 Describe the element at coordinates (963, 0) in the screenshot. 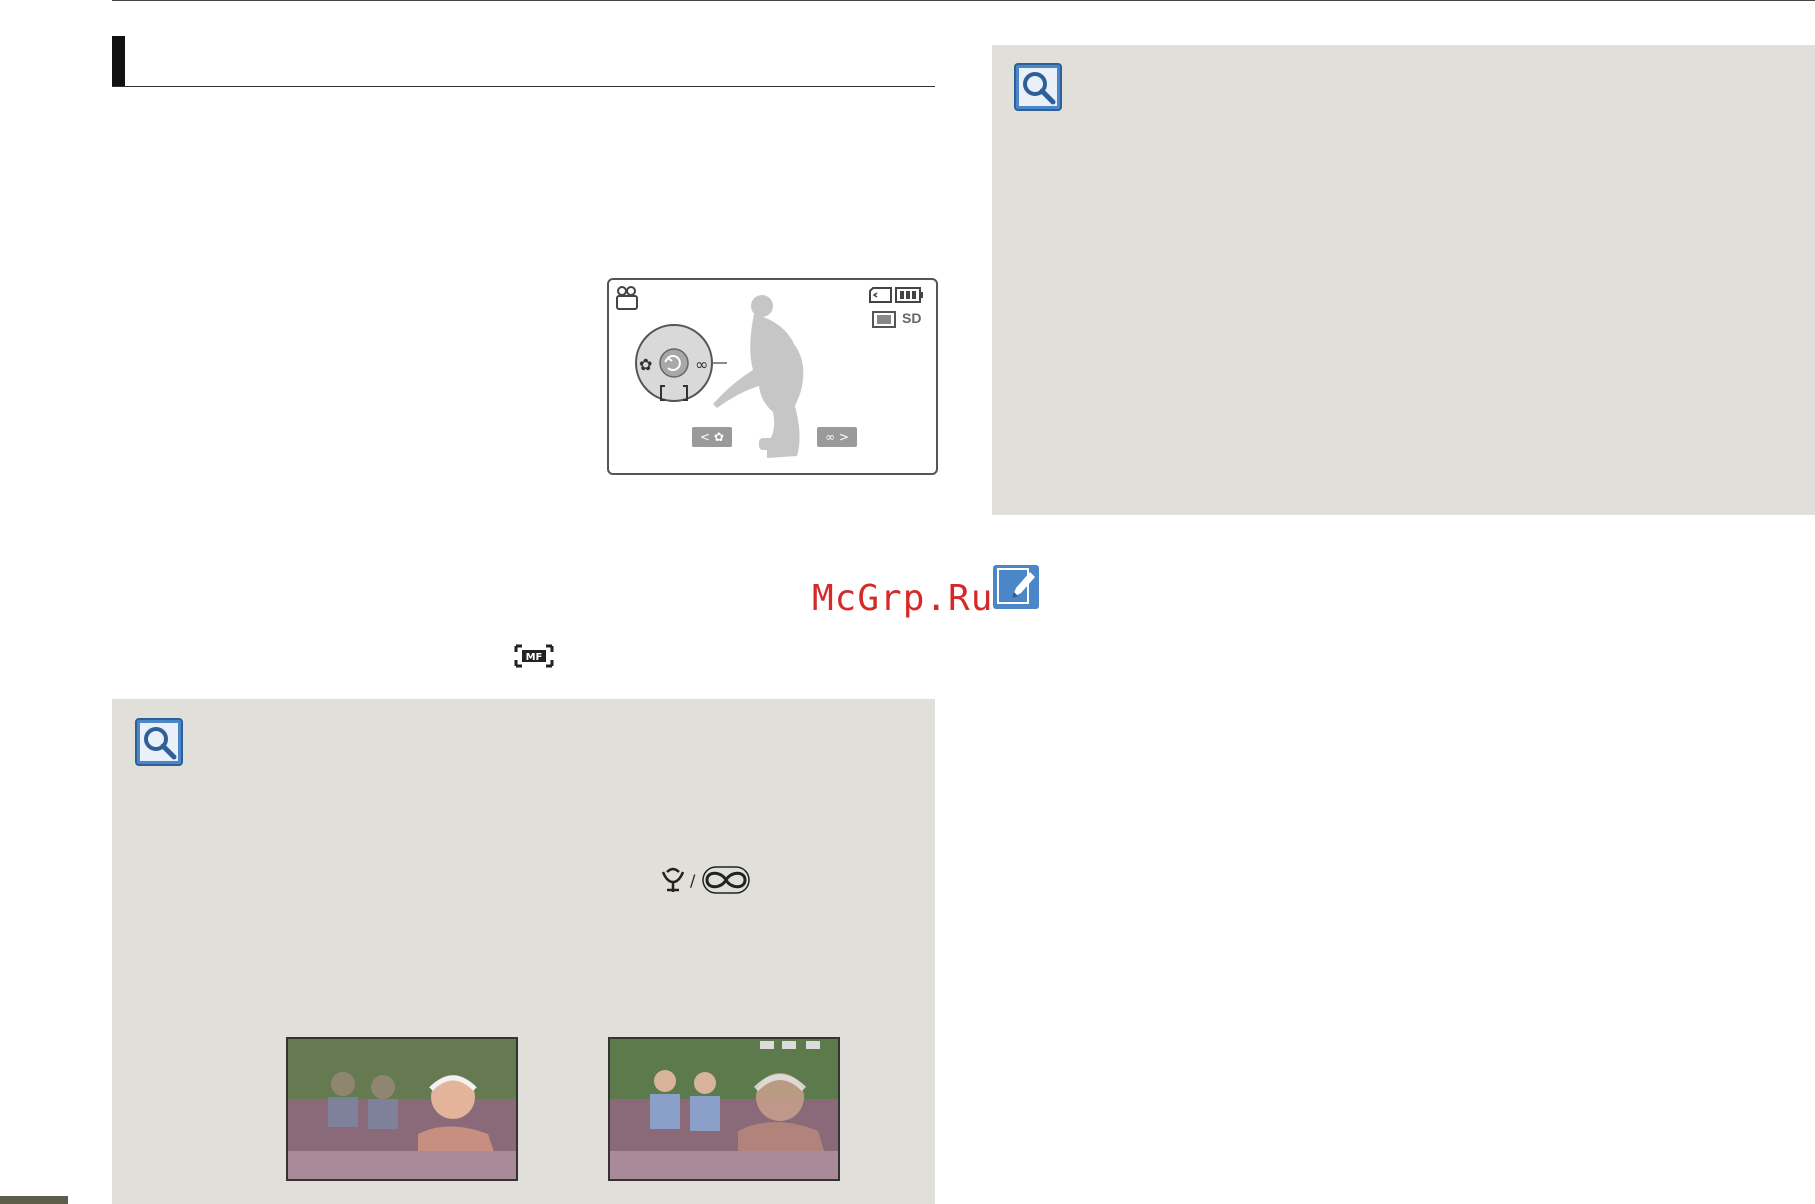

I see `top-rule` at that location.